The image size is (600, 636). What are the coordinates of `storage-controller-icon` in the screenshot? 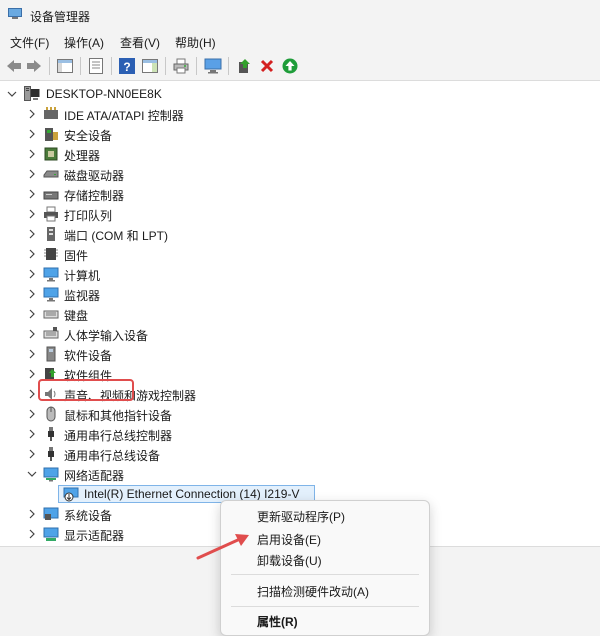 It's located at (51, 195).